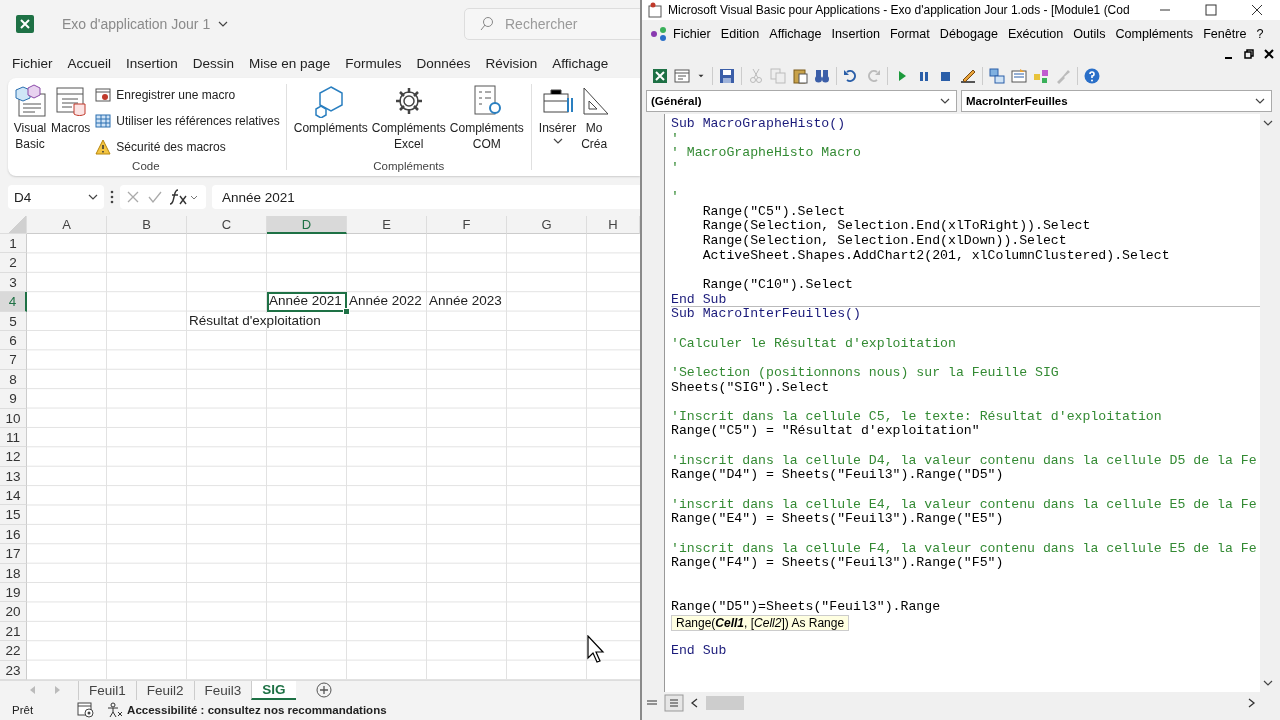 The image size is (1280, 720). I want to click on column-header: F, so click(467, 225).